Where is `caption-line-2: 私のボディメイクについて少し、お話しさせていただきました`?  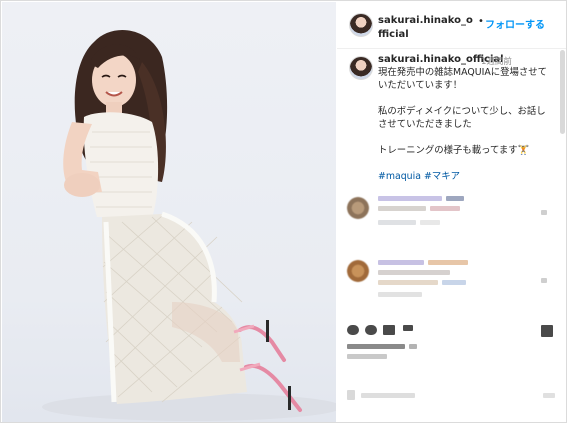 caption-line-2: 私のボディメイクについて少し、お話しさせていただきました is located at coordinates (462, 118).